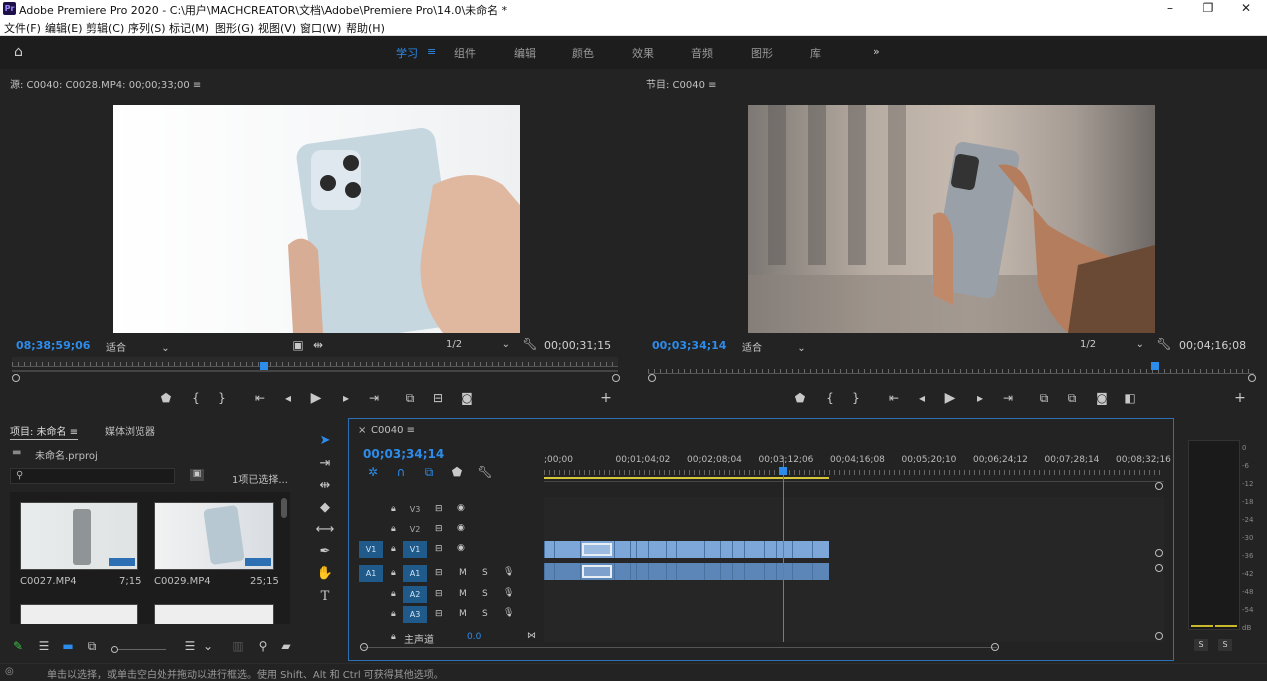 The image size is (1267, 681). What do you see at coordinates (686, 478) in the screenshot?
I see `work-area-bar` at bounding box center [686, 478].